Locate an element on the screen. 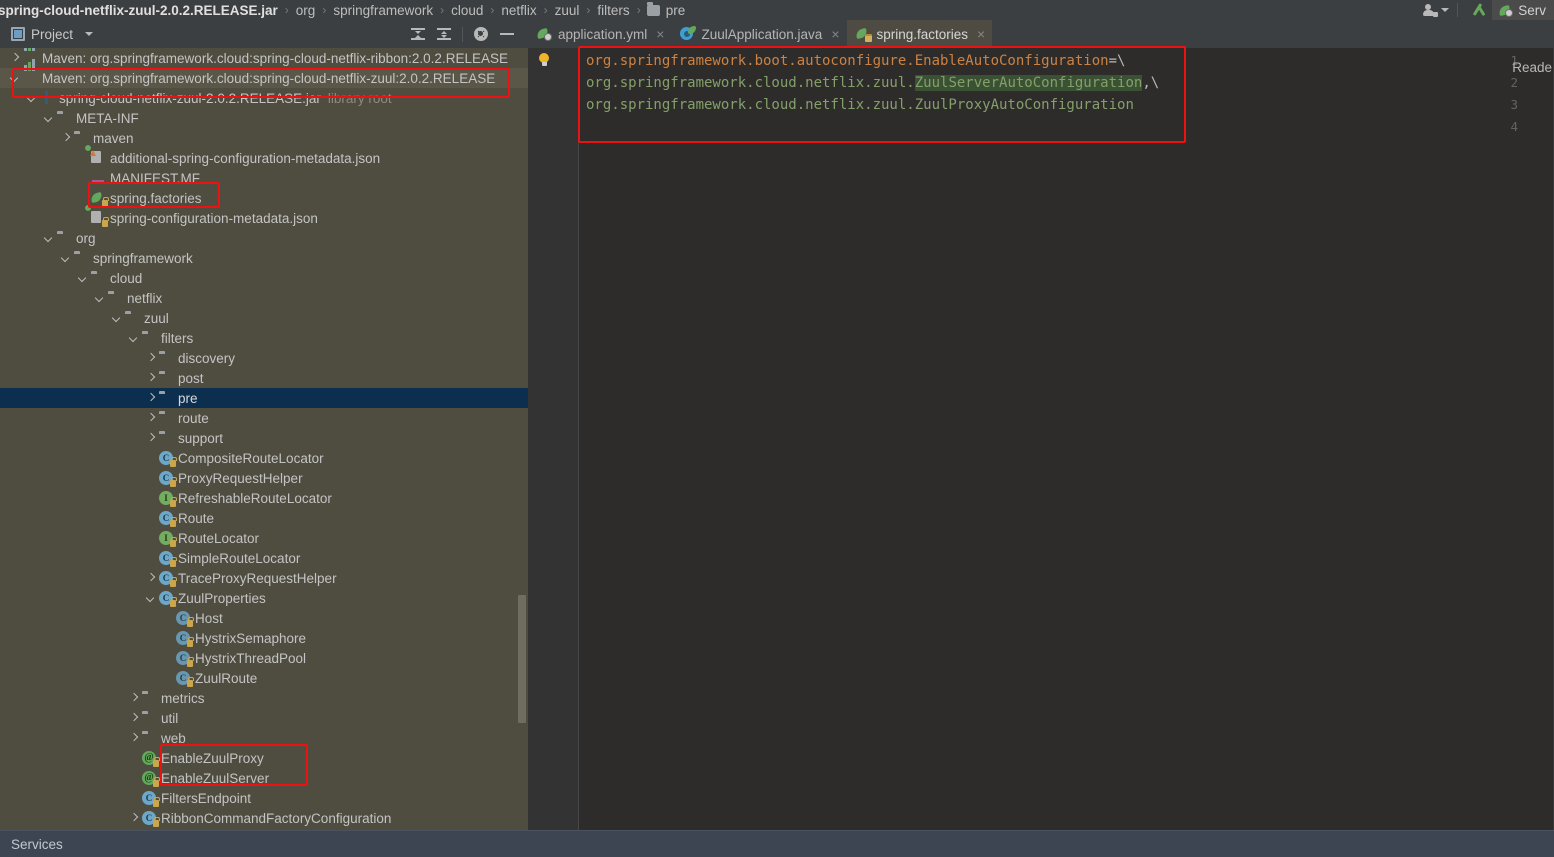 Image resolution: width=1554 pixels, height=857 pixels. tree-row: discovery is located at coordinates (264, 358).